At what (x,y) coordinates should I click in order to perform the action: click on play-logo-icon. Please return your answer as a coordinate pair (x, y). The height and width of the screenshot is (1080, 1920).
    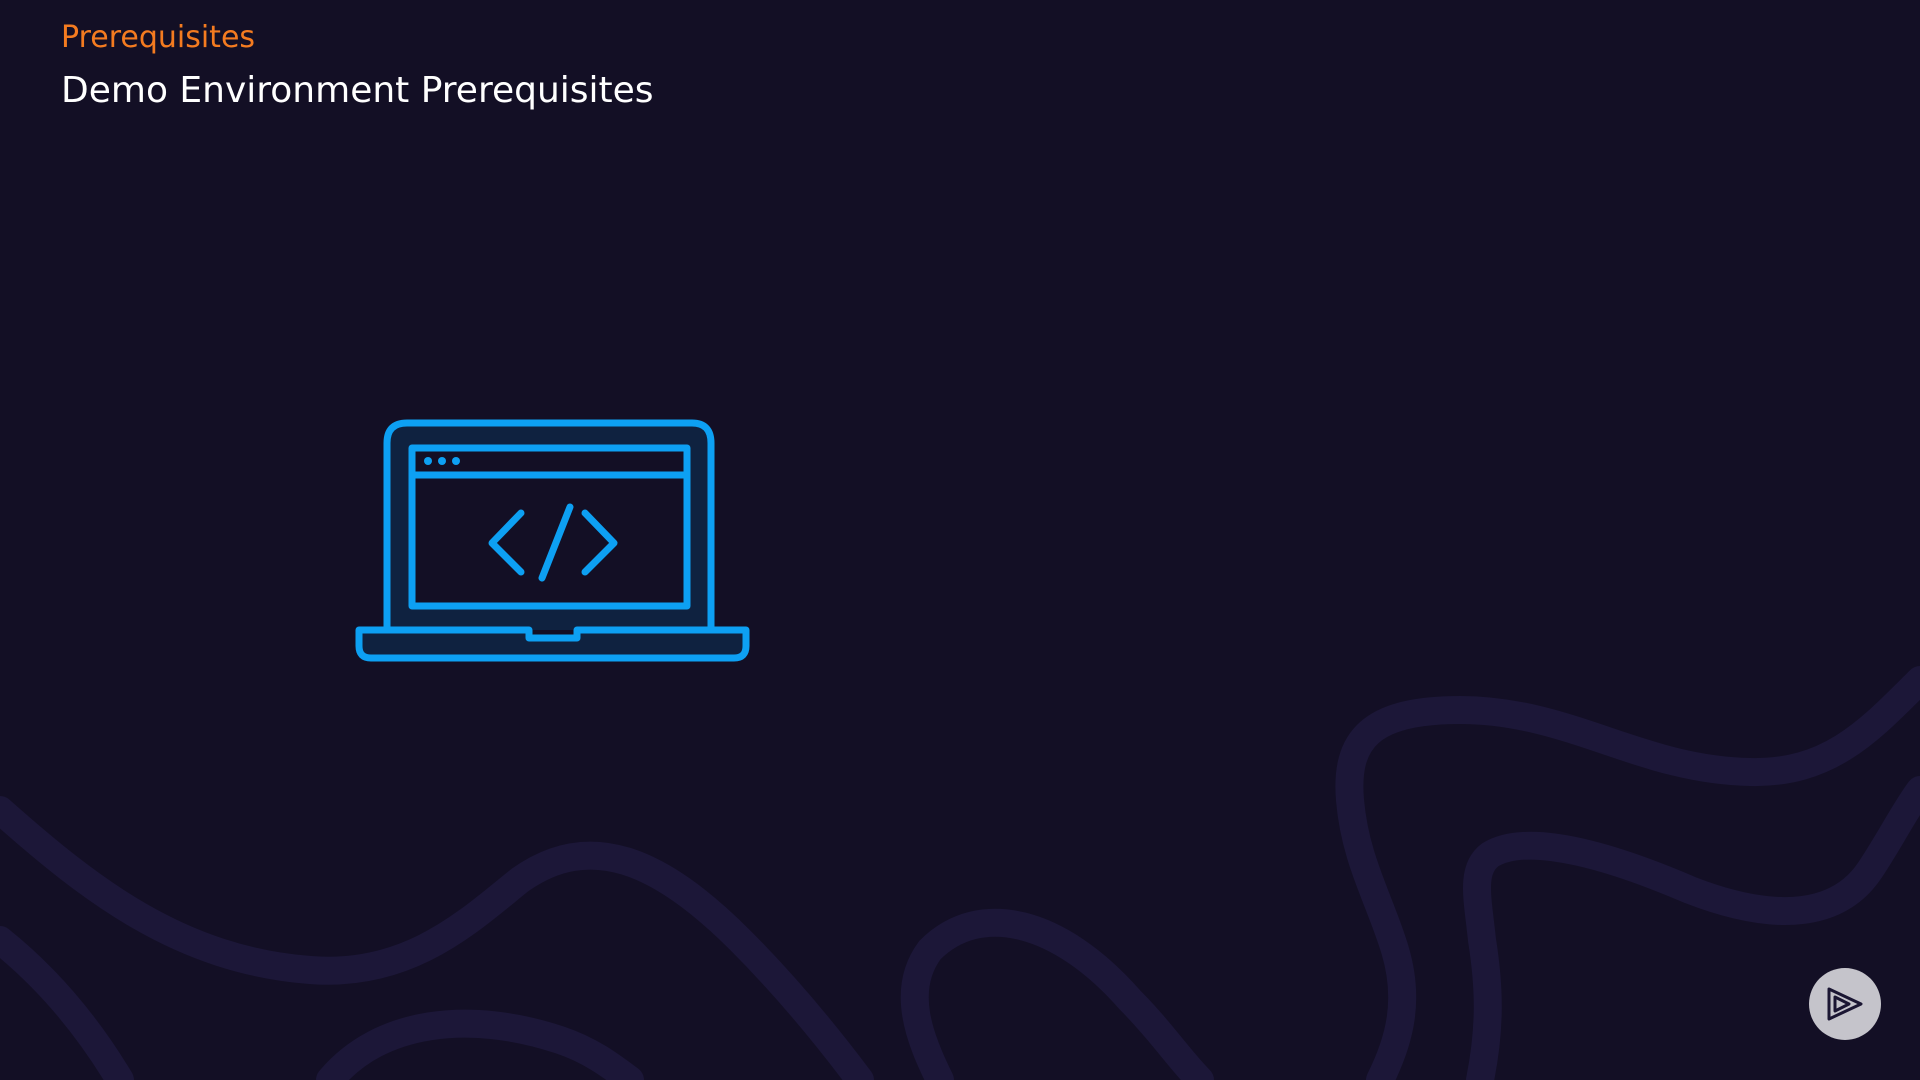
    Looking at the image, I should click on (1845, 1004).